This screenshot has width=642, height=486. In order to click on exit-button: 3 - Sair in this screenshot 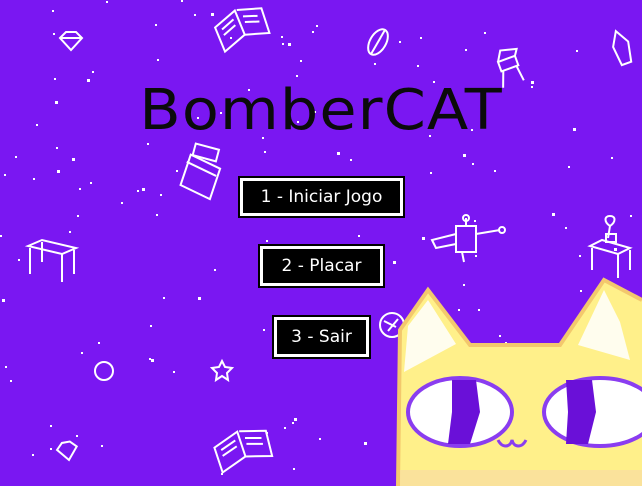, I will do `click(321, 337)`.